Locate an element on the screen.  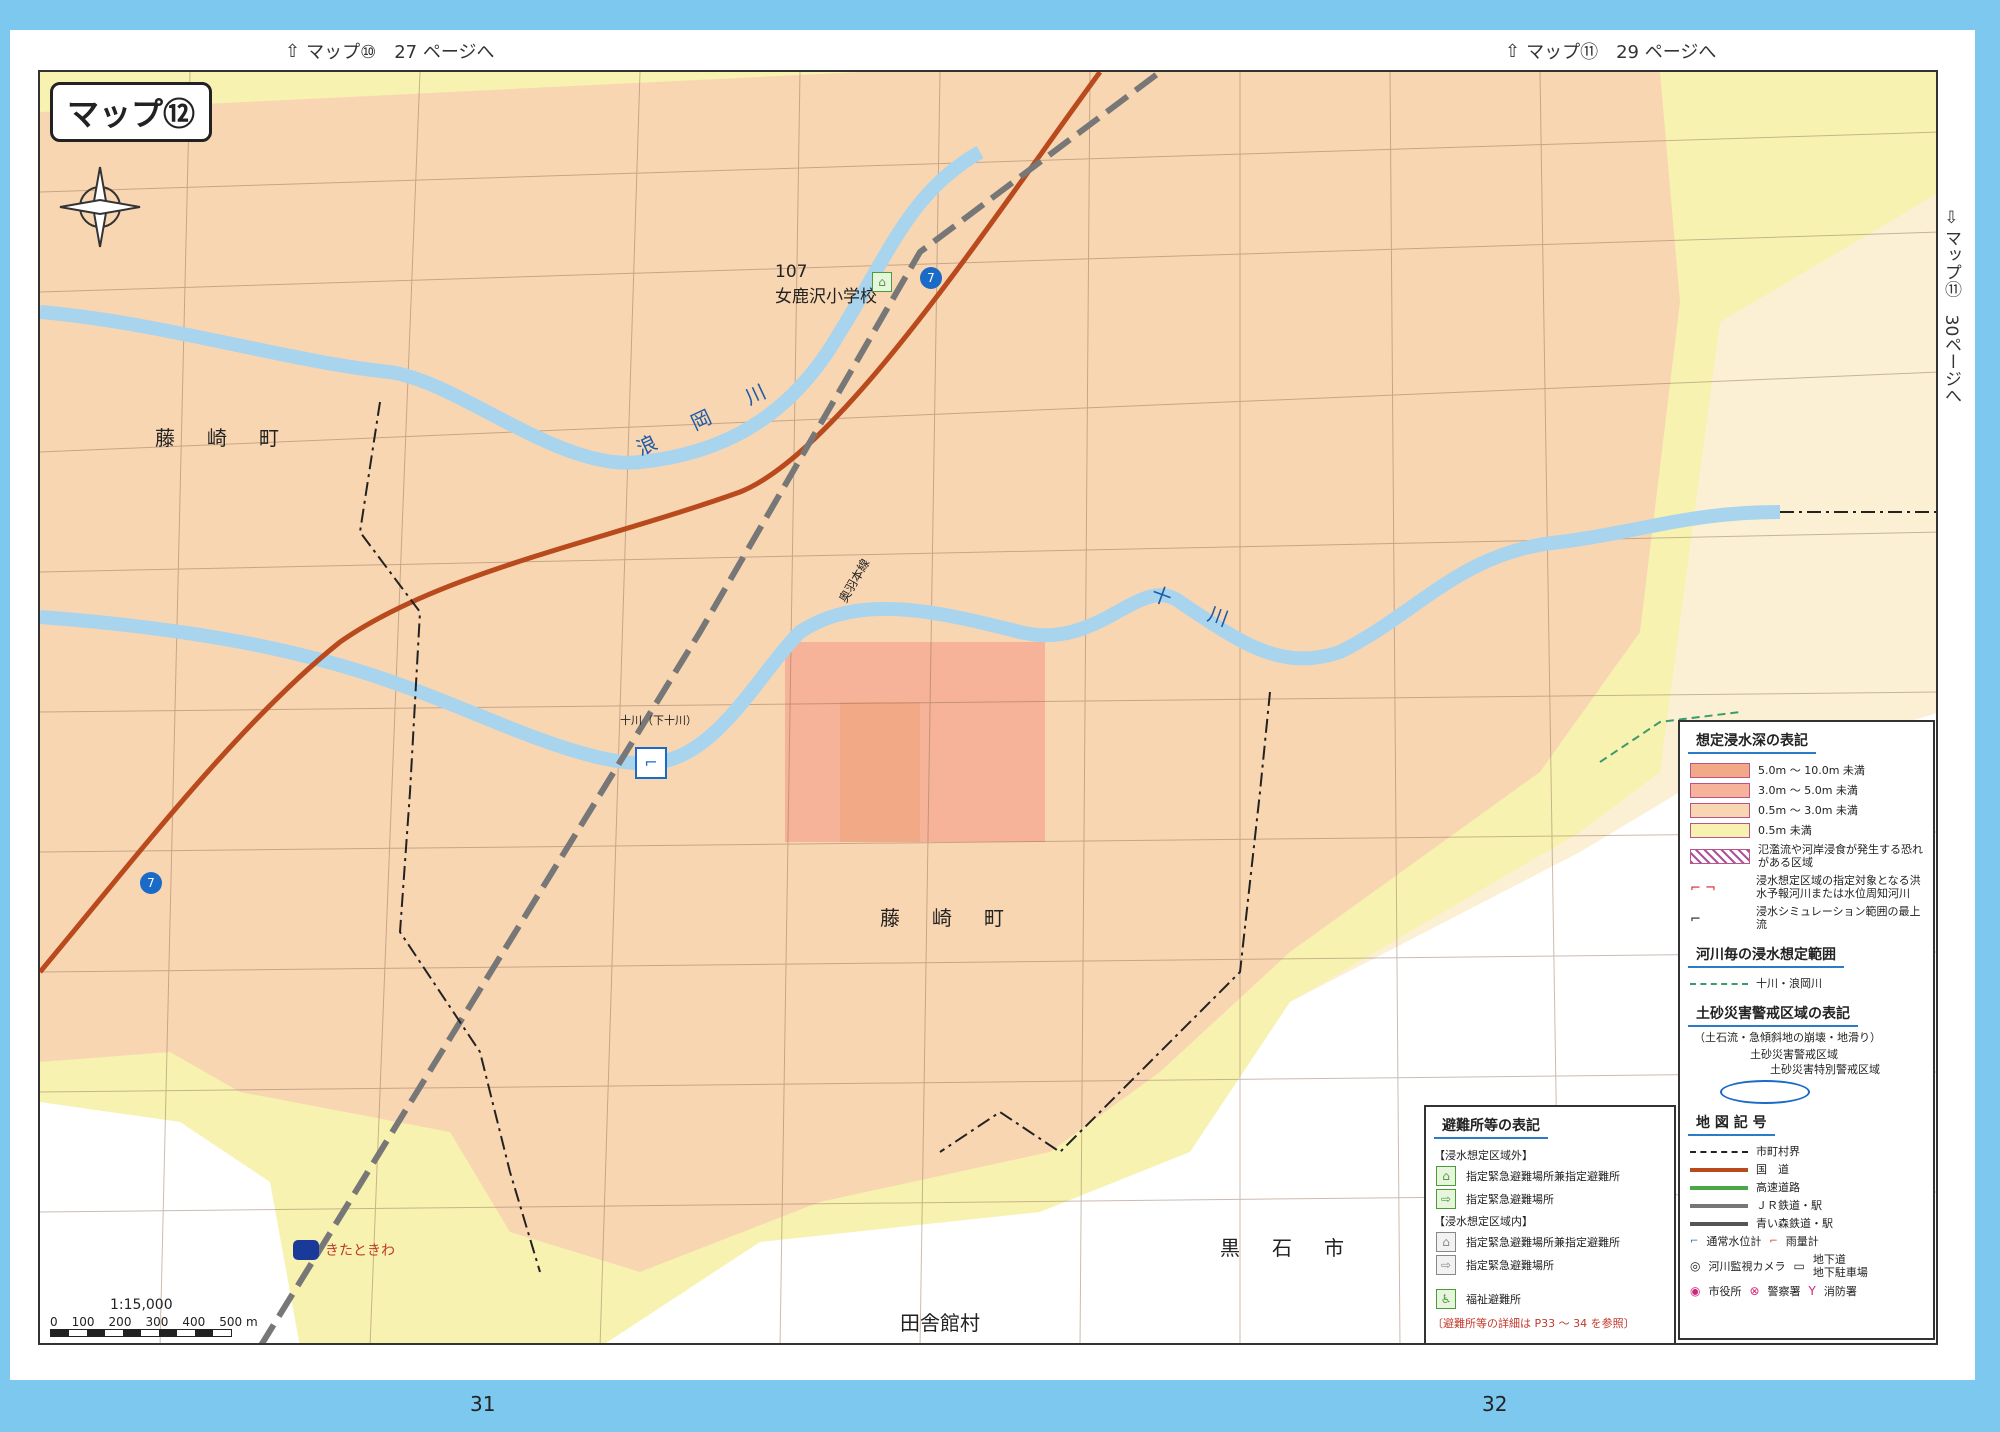
scale-tick: 500 m is located at coordinates (238, 1322).